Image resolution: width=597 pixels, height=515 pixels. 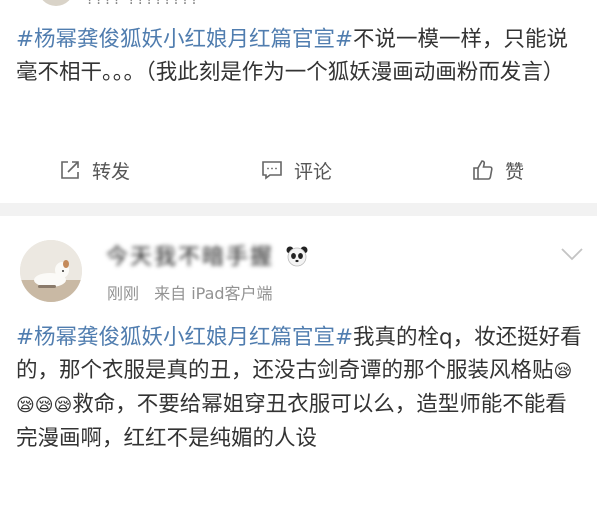 What do you see at coordinates (142, 4) in the screenshot?
I see `author-name: ???? ????????` at bounding box center [142, 4].